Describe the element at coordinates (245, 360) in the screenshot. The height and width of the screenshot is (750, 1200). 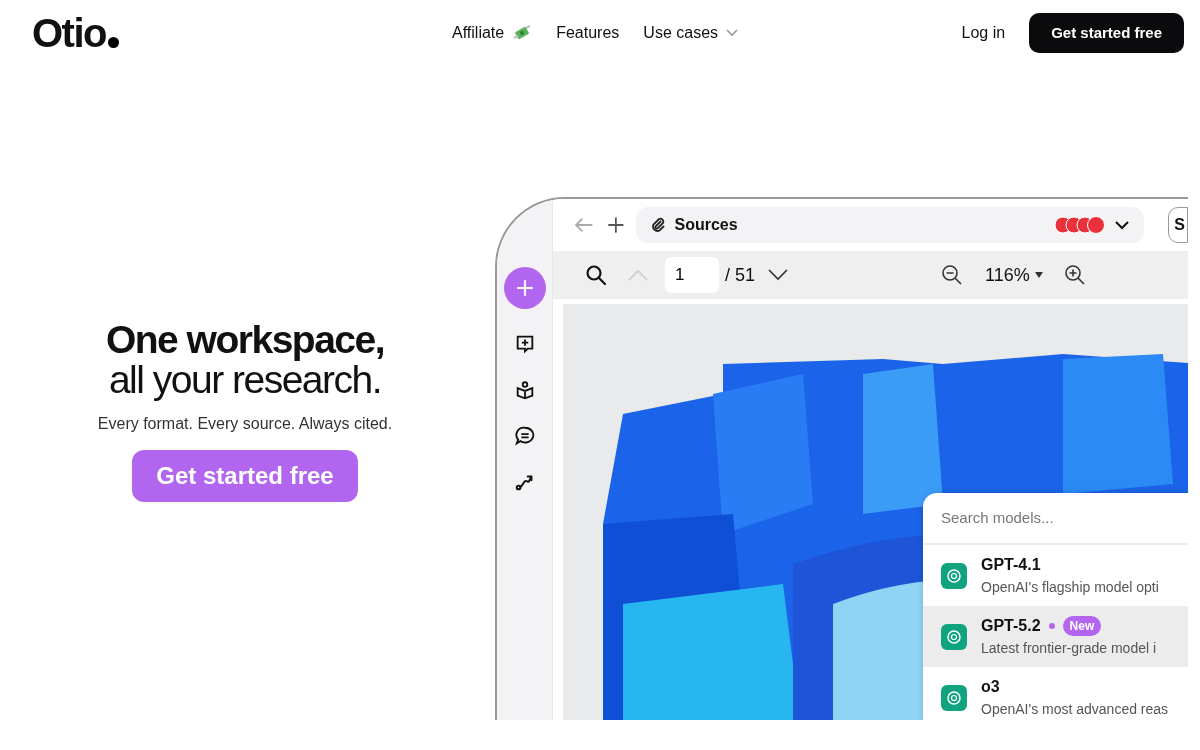
I see `hero-heading: One workspace, all your research.` at that location.